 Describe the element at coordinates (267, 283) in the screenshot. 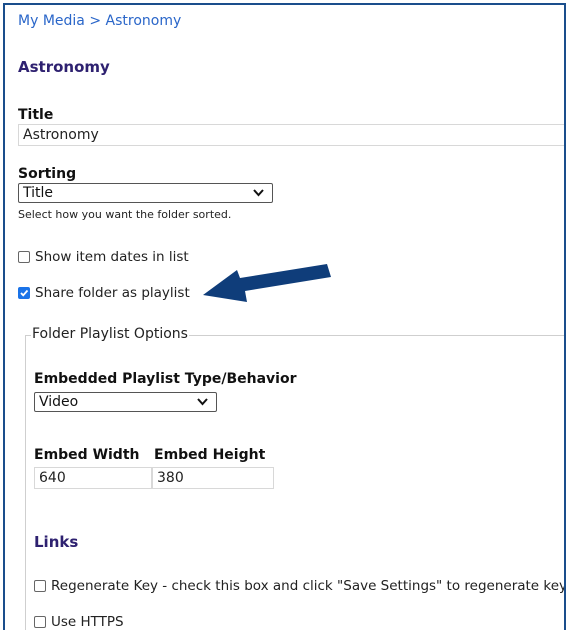

I see `callout-arrow-icon` at that location.